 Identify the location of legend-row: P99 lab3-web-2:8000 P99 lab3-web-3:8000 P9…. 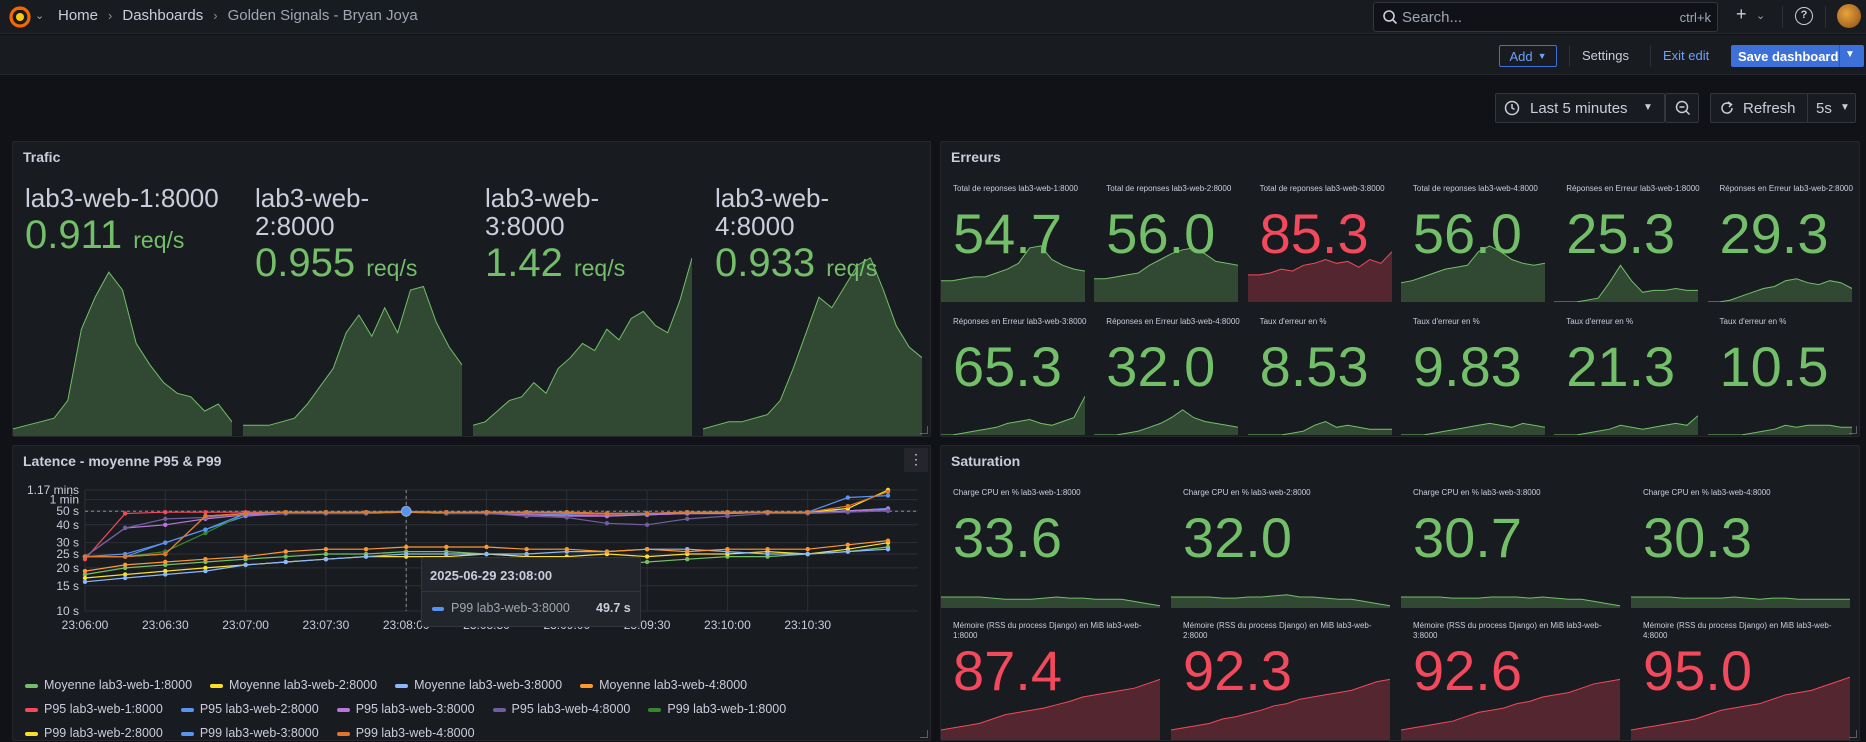
(250, 733).